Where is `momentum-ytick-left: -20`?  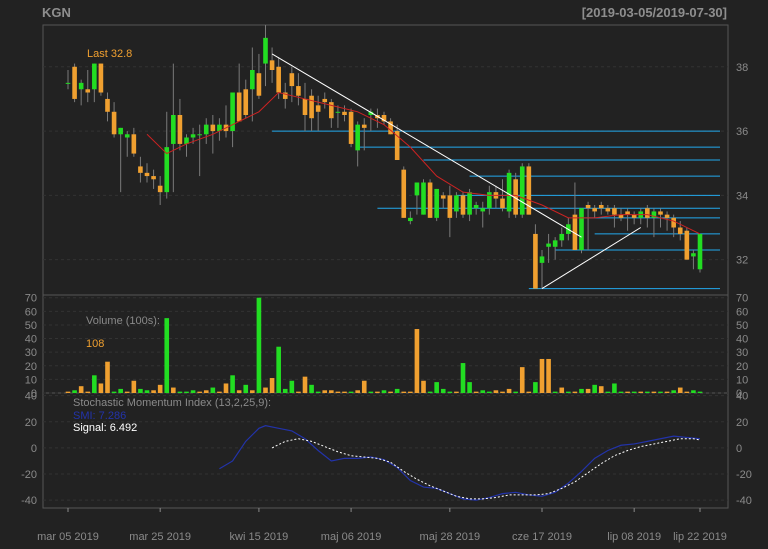 momentum-ytick-left: -20 is located at coordinates (29, 475).